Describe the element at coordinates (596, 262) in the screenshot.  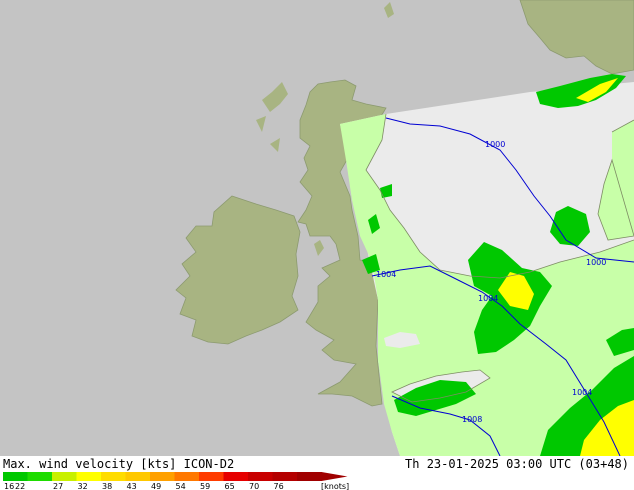
I see `isobar-label-east: 1000` at that location.